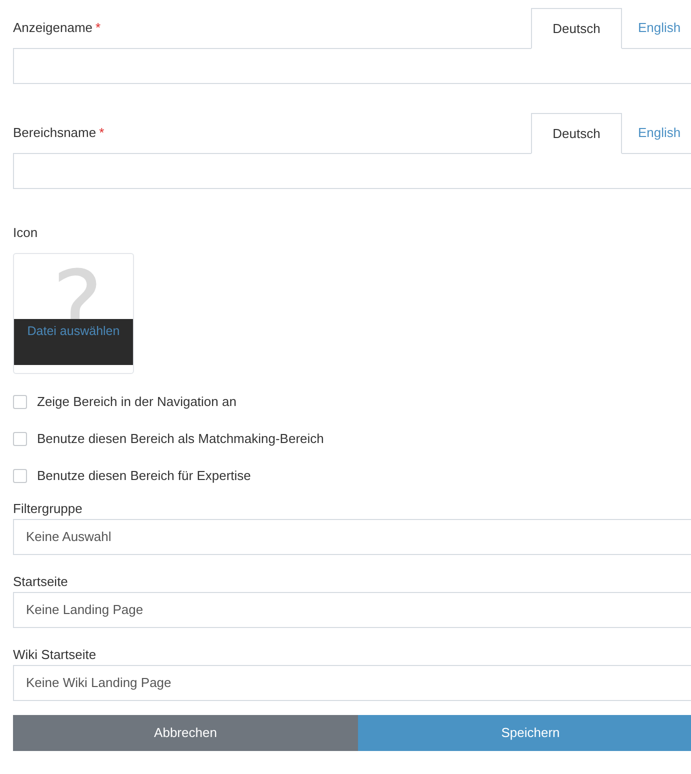 This screenshot has width=691, height=774. Describe the element at coordinates (136, 401) in the screenshot. I see `checkbox-label: Zeige Bereich in der Navigation an` at that location.